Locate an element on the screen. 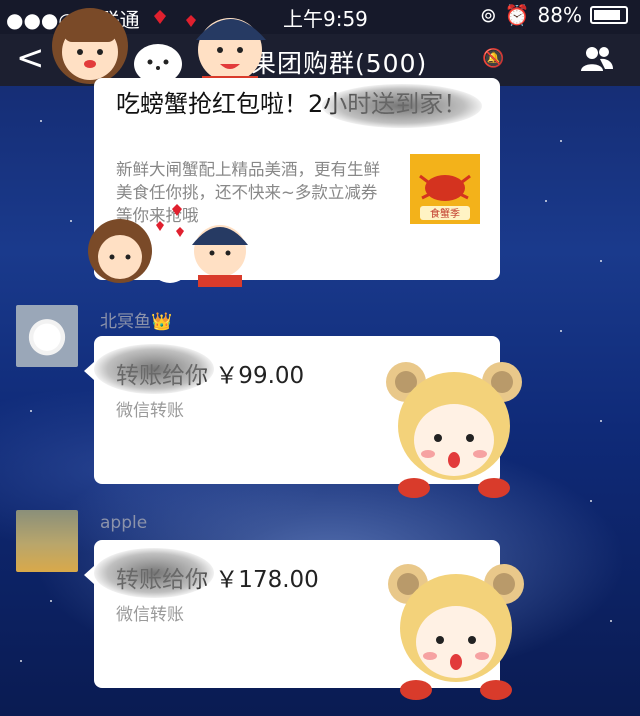  sender-name: 北冥鱼👑 is located at coordinates (136, 322).